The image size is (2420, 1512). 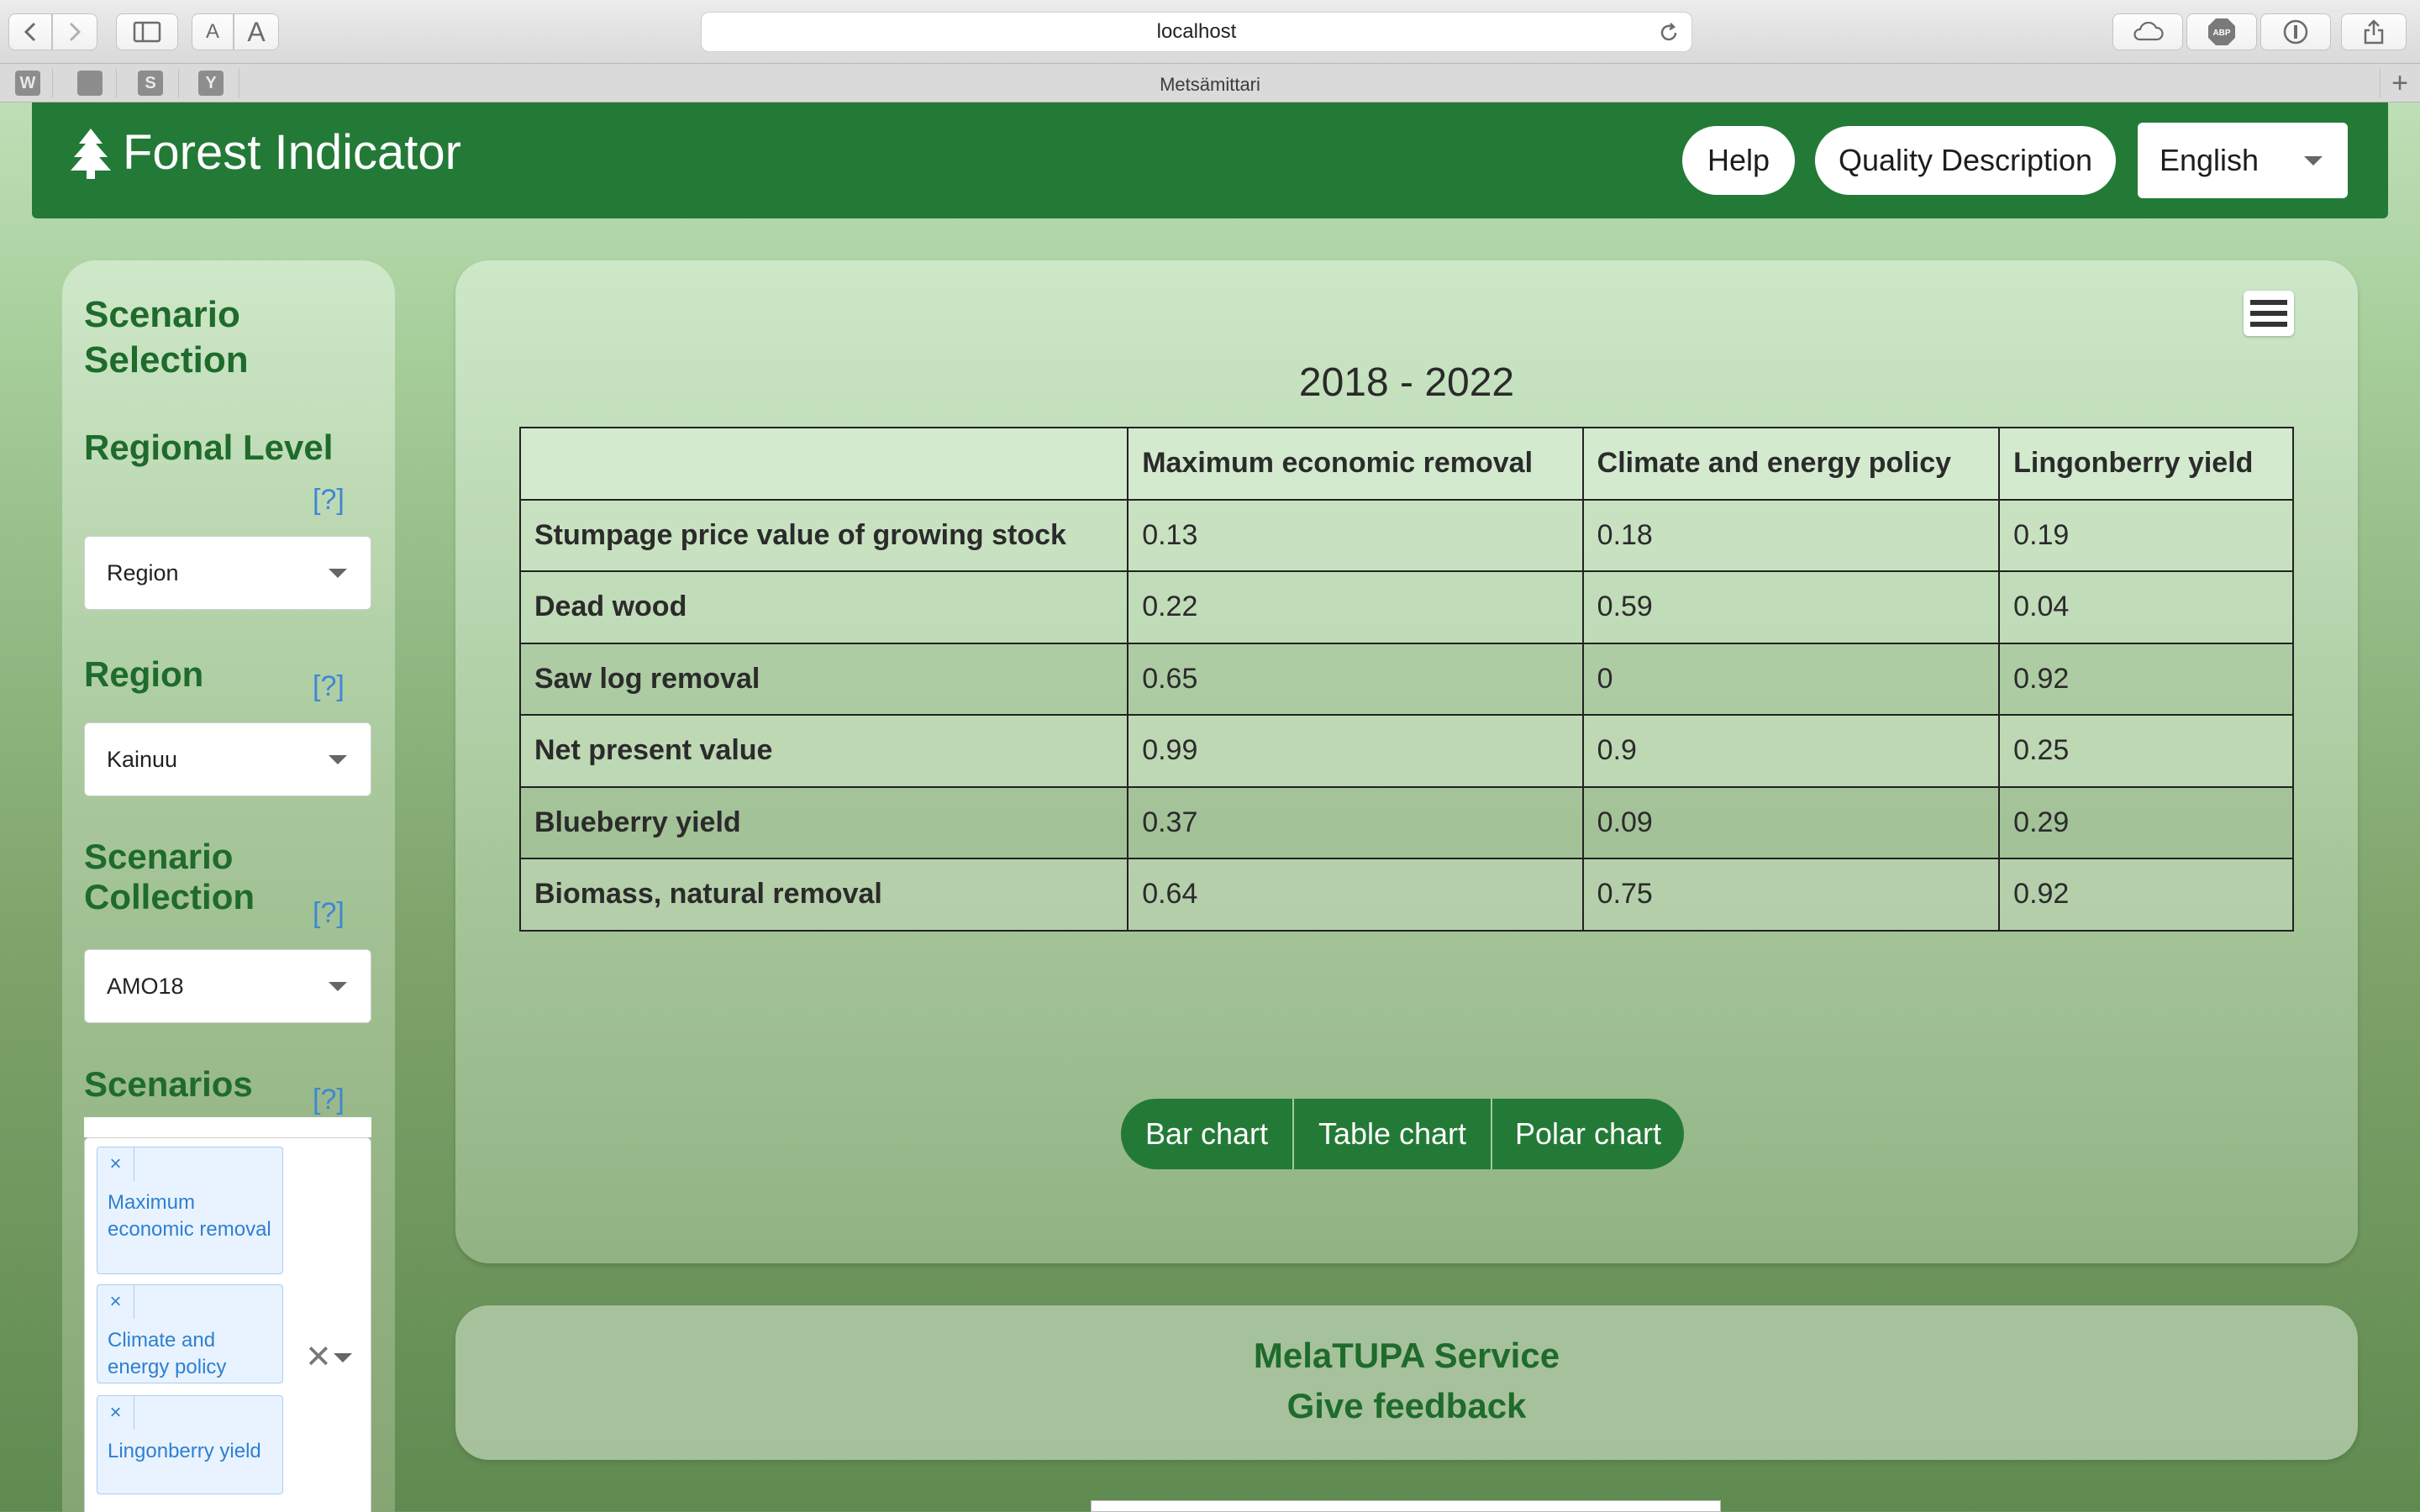 What do you see at coordinates (168, 1084) in the screenshot?
I see `scenarios-label: Scenarios` at bounding box center [168, 1084].